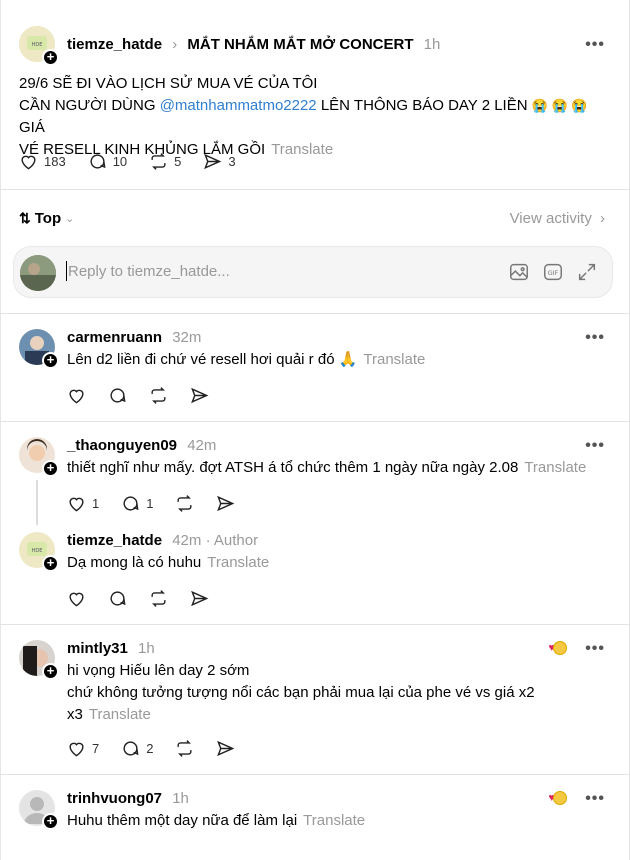 Image resolution: width=630 pixels, height=860 pixels. What do you see at coordinates (232, 161) in the screenshot?
I see `share-count: 3` at bounding box center [232, 161].